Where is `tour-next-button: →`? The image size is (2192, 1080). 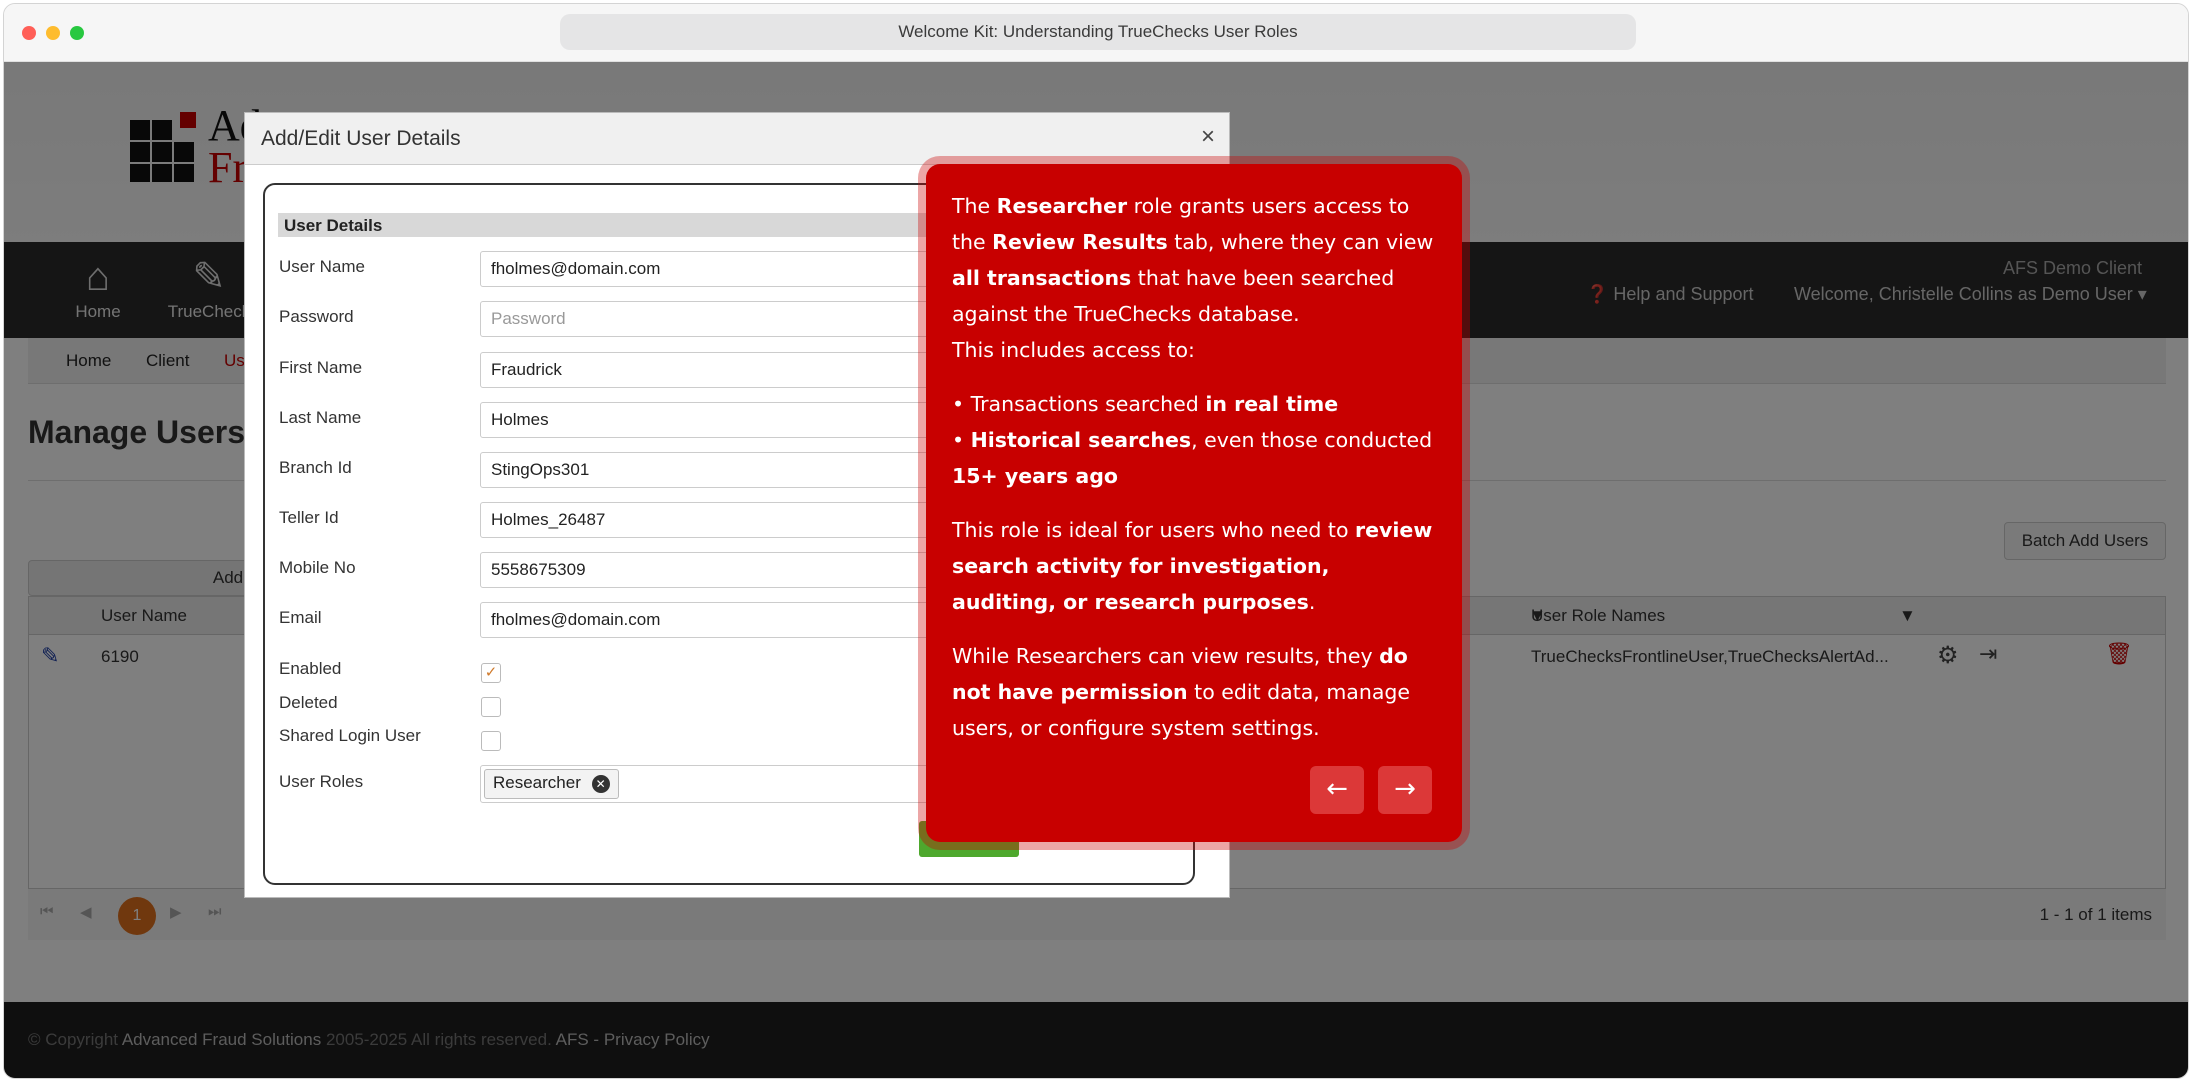 tour-next-button: → is located at coordinates (1405, 790).